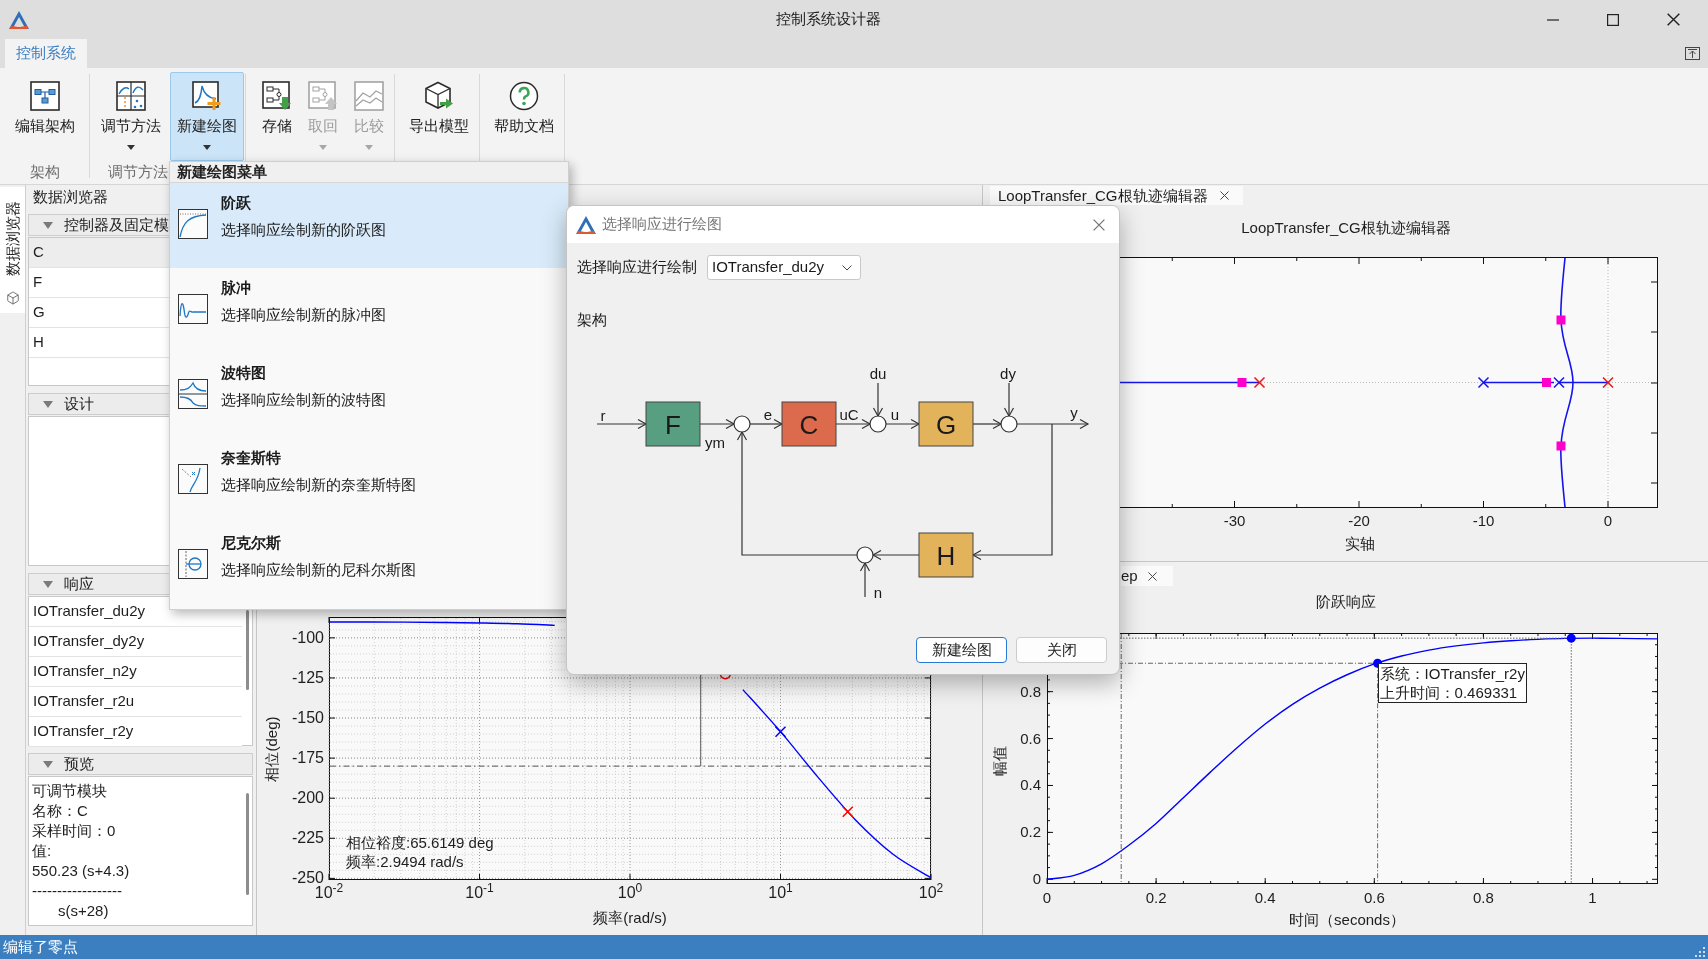 The width and height of the screenshot is (1708, 959). What do you see at coordinates (1592, 898) in the screenshot?
I see `x-tick-label: 1` at bounding box center [1592, 898].